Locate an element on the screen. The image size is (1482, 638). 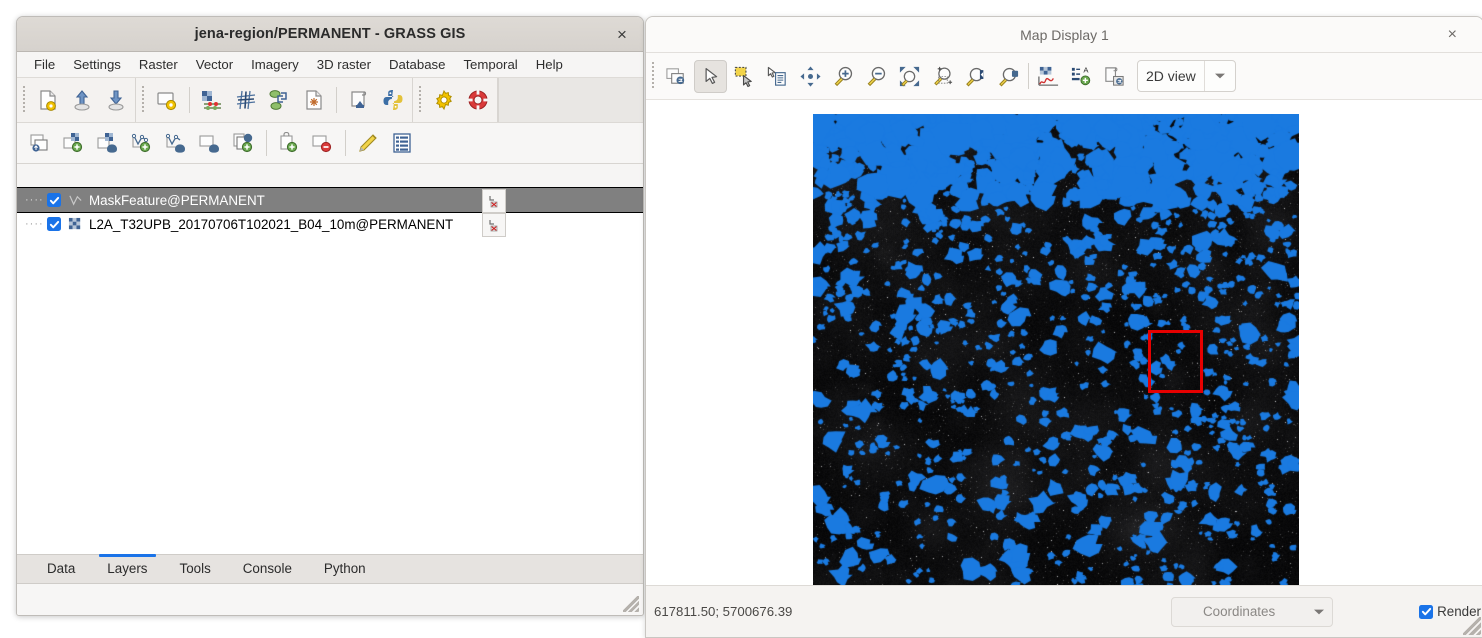
tab-label: Layers is located at coordinates (127, 568).